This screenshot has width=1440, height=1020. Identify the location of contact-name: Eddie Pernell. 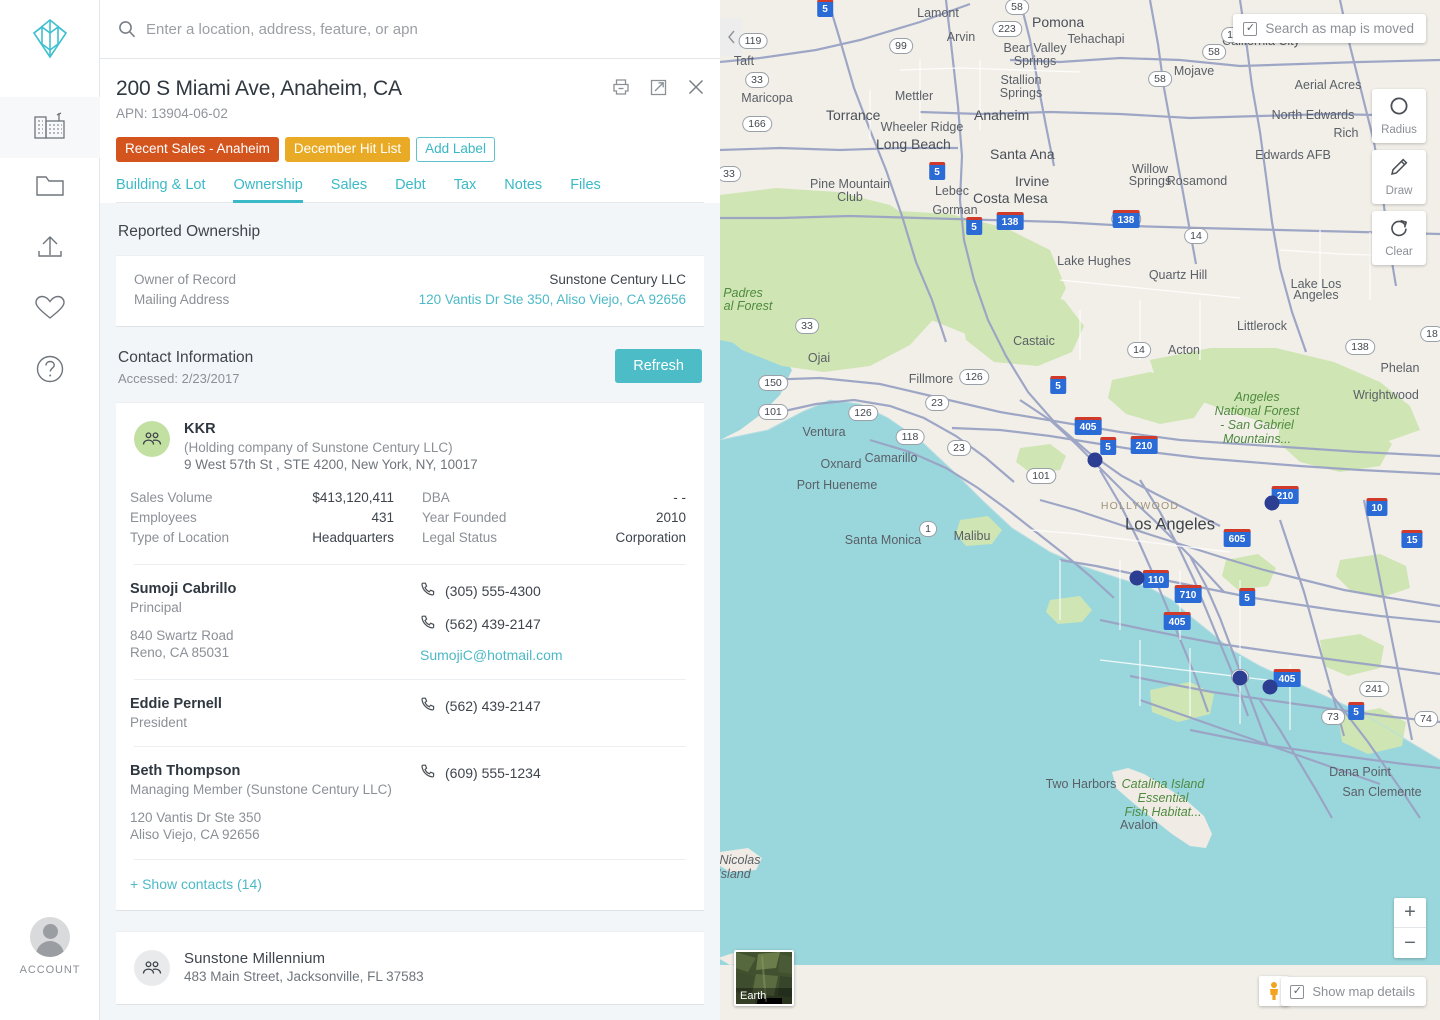
(176, 703).